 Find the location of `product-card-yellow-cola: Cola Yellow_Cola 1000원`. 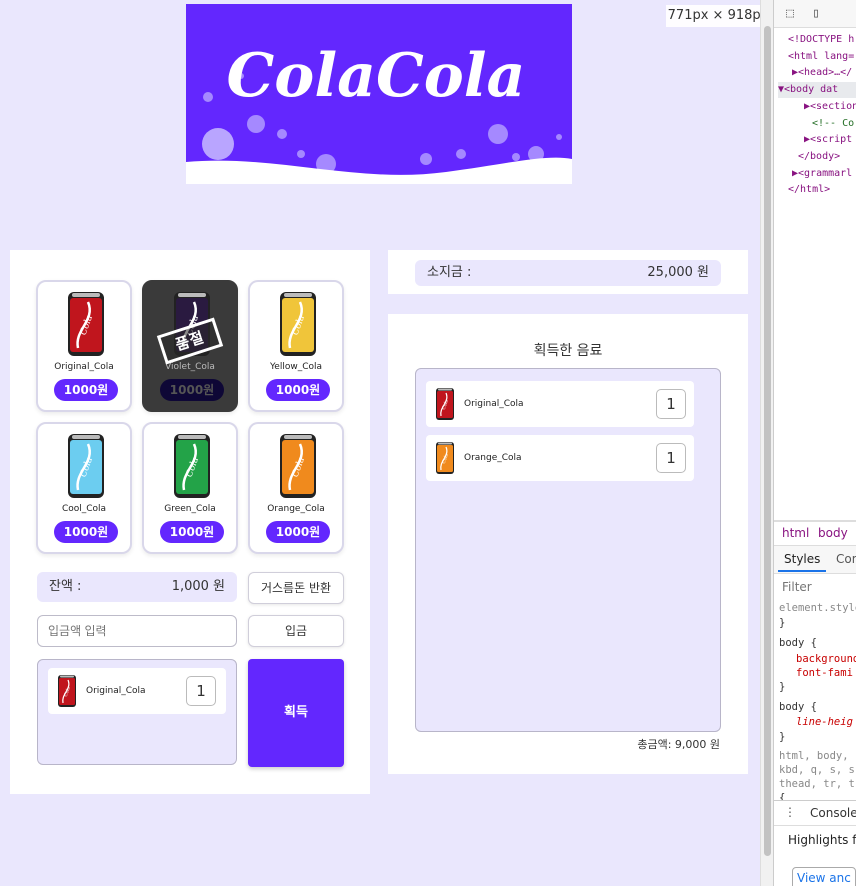

product-card-yellow-cola: Cola Yellow_Cola 1000원 is located at coordinates (296, 346).